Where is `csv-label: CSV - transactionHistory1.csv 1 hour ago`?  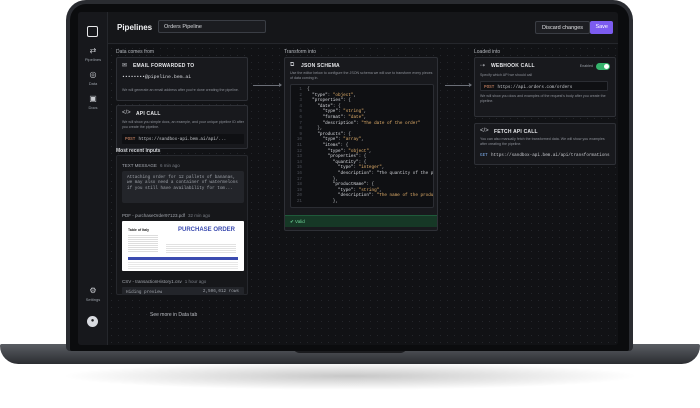
csv-label: CSV - transactionHistory1.csv 1 hour ago is located at coordinates (164, 281).